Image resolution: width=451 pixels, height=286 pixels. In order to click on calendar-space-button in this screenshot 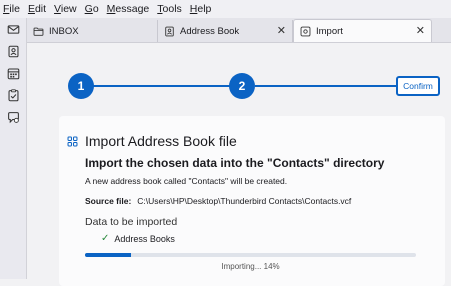, I will do `click(13, 73)`.